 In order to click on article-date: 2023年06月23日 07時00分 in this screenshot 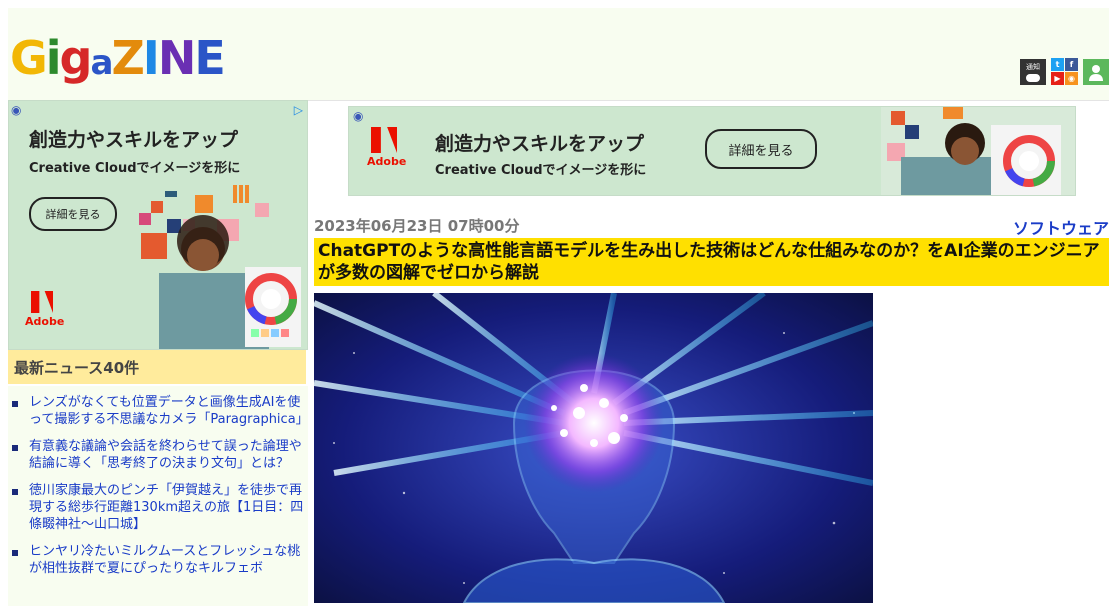, I will do `click(417, 226)`.